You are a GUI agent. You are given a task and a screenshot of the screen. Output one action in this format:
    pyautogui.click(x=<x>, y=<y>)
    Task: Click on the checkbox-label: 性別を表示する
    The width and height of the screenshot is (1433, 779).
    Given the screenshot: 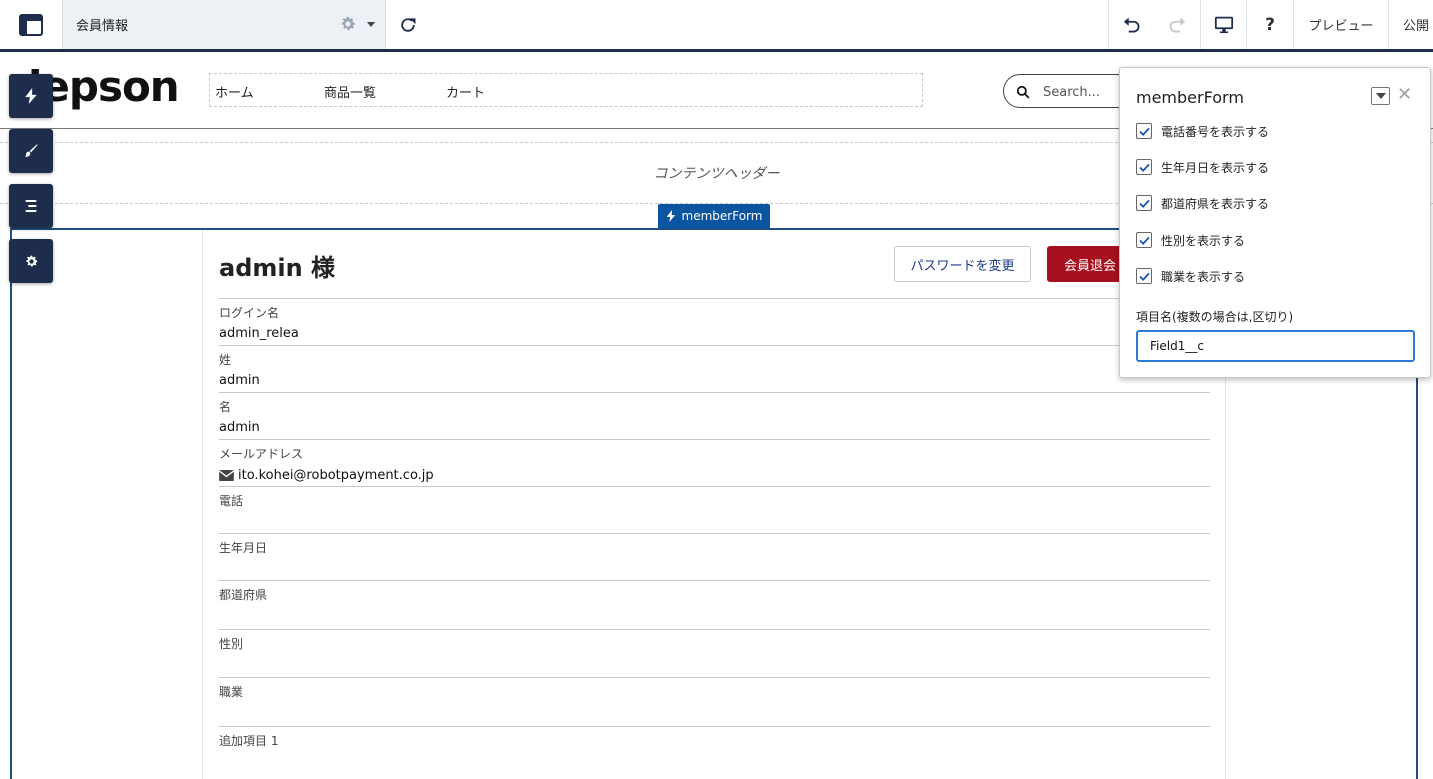 What is the action you would take?
    pyautogui.click(x=1203, y=240)
    